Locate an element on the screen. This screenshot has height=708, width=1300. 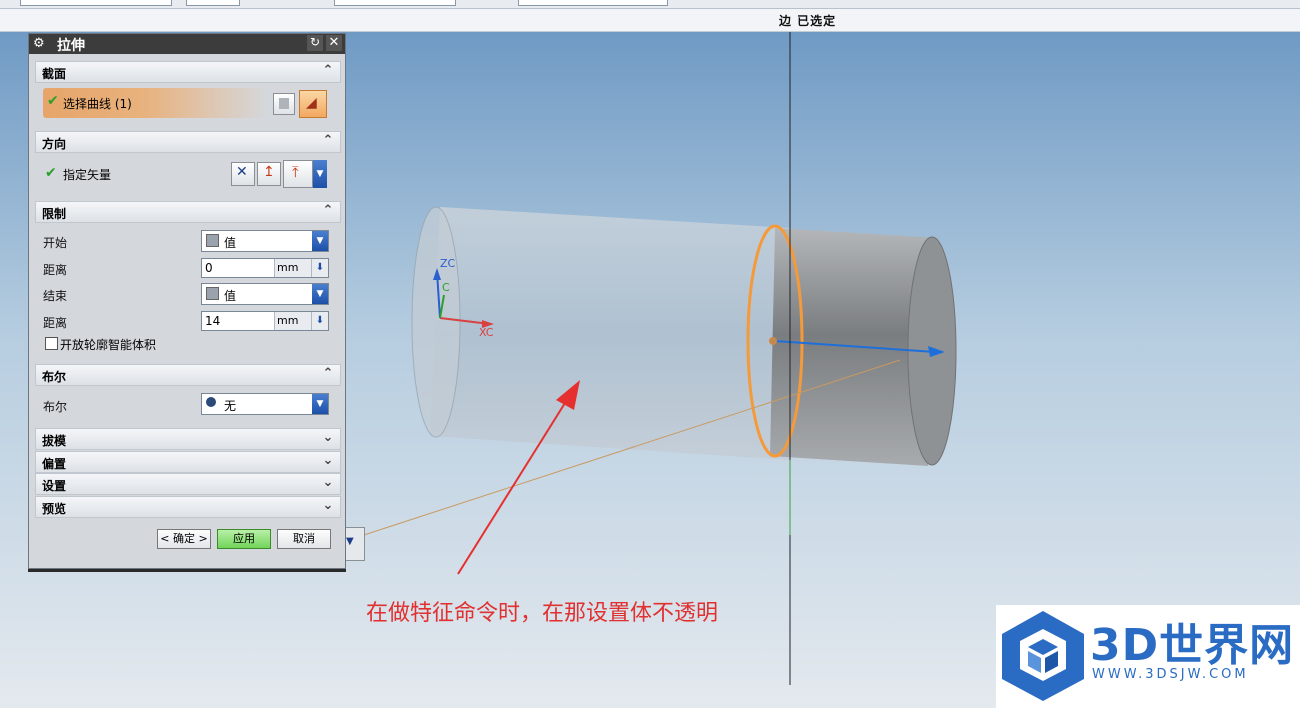
dialog-title: 拉伸 is located at coordinates (71, 46).